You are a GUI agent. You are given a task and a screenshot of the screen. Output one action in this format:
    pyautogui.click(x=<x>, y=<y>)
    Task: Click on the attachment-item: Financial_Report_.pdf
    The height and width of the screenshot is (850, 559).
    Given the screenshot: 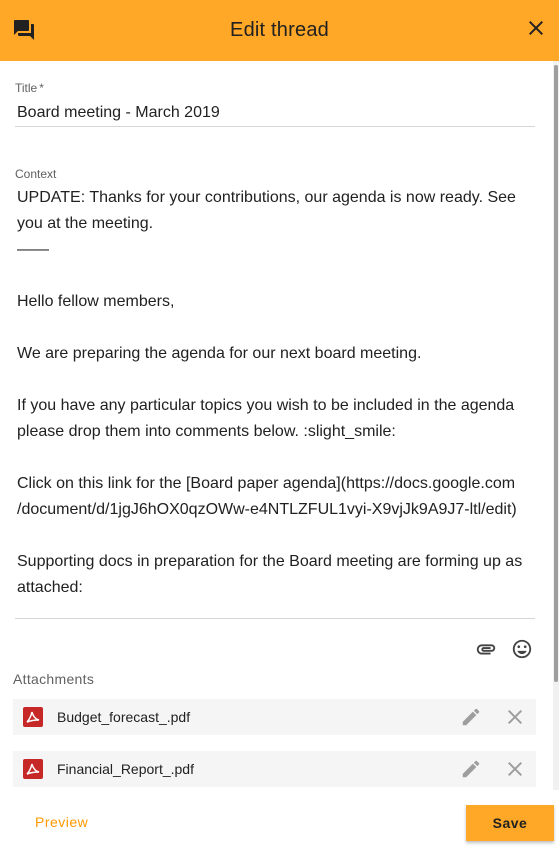 What is the action you would take?
    pyautogui.click(x=274, y=769)
    